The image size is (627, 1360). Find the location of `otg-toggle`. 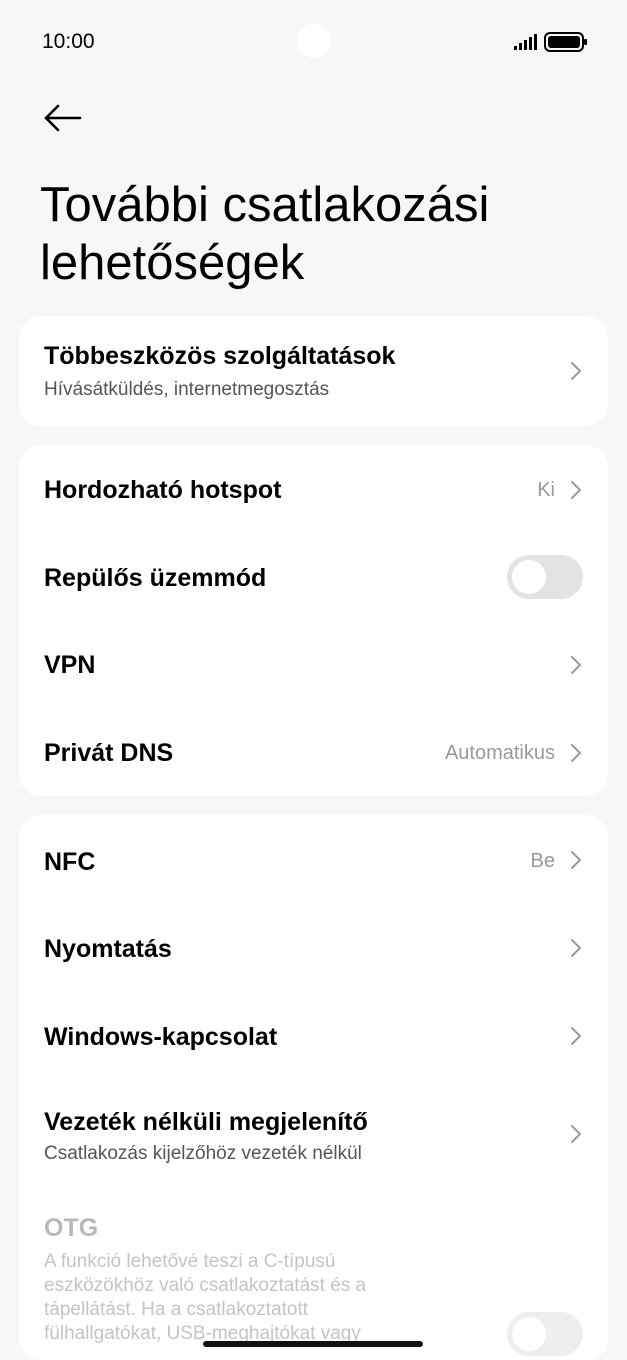

otg-toggle is located at coordinates (545, 1334).